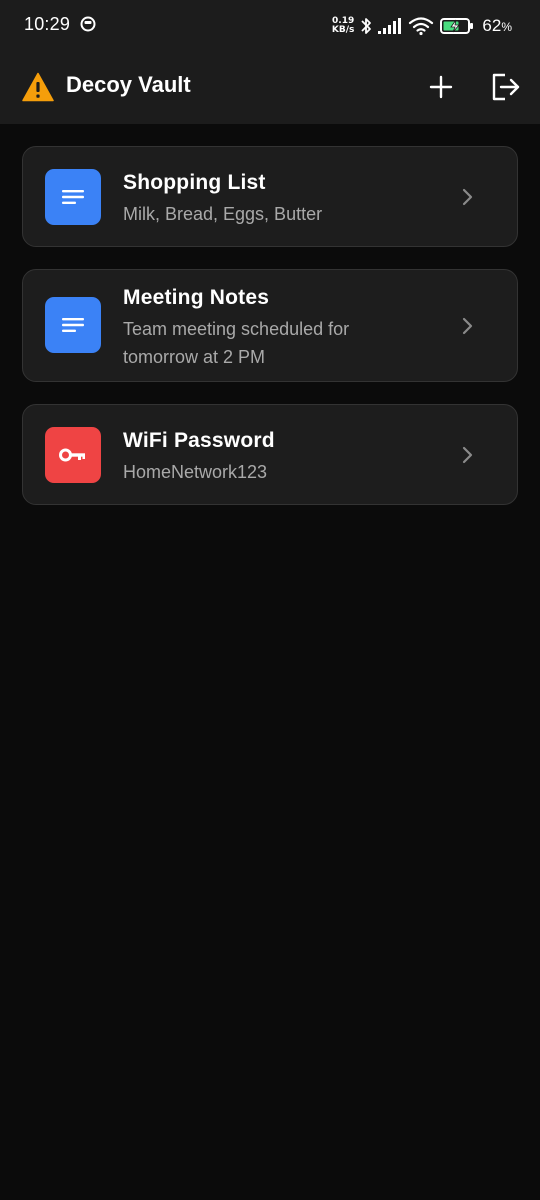  I want to click on key-icon, so click(72, 455).